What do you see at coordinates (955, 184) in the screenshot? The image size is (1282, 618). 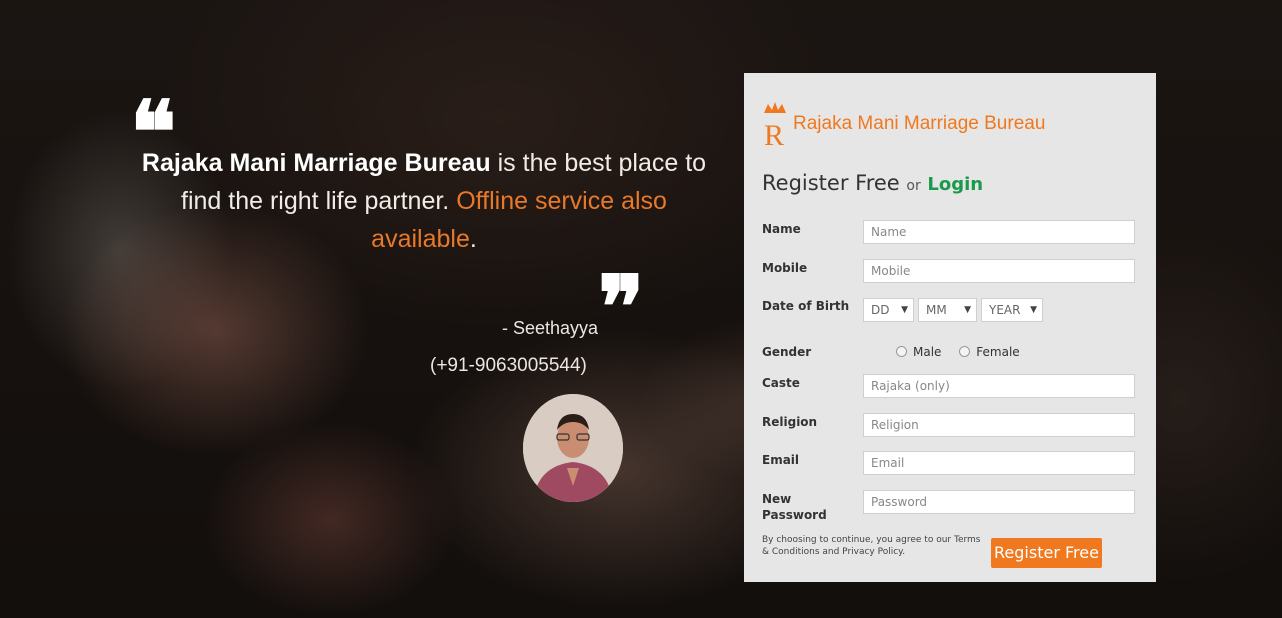 I see `login-link: Login` at bounding box center [955, 184].